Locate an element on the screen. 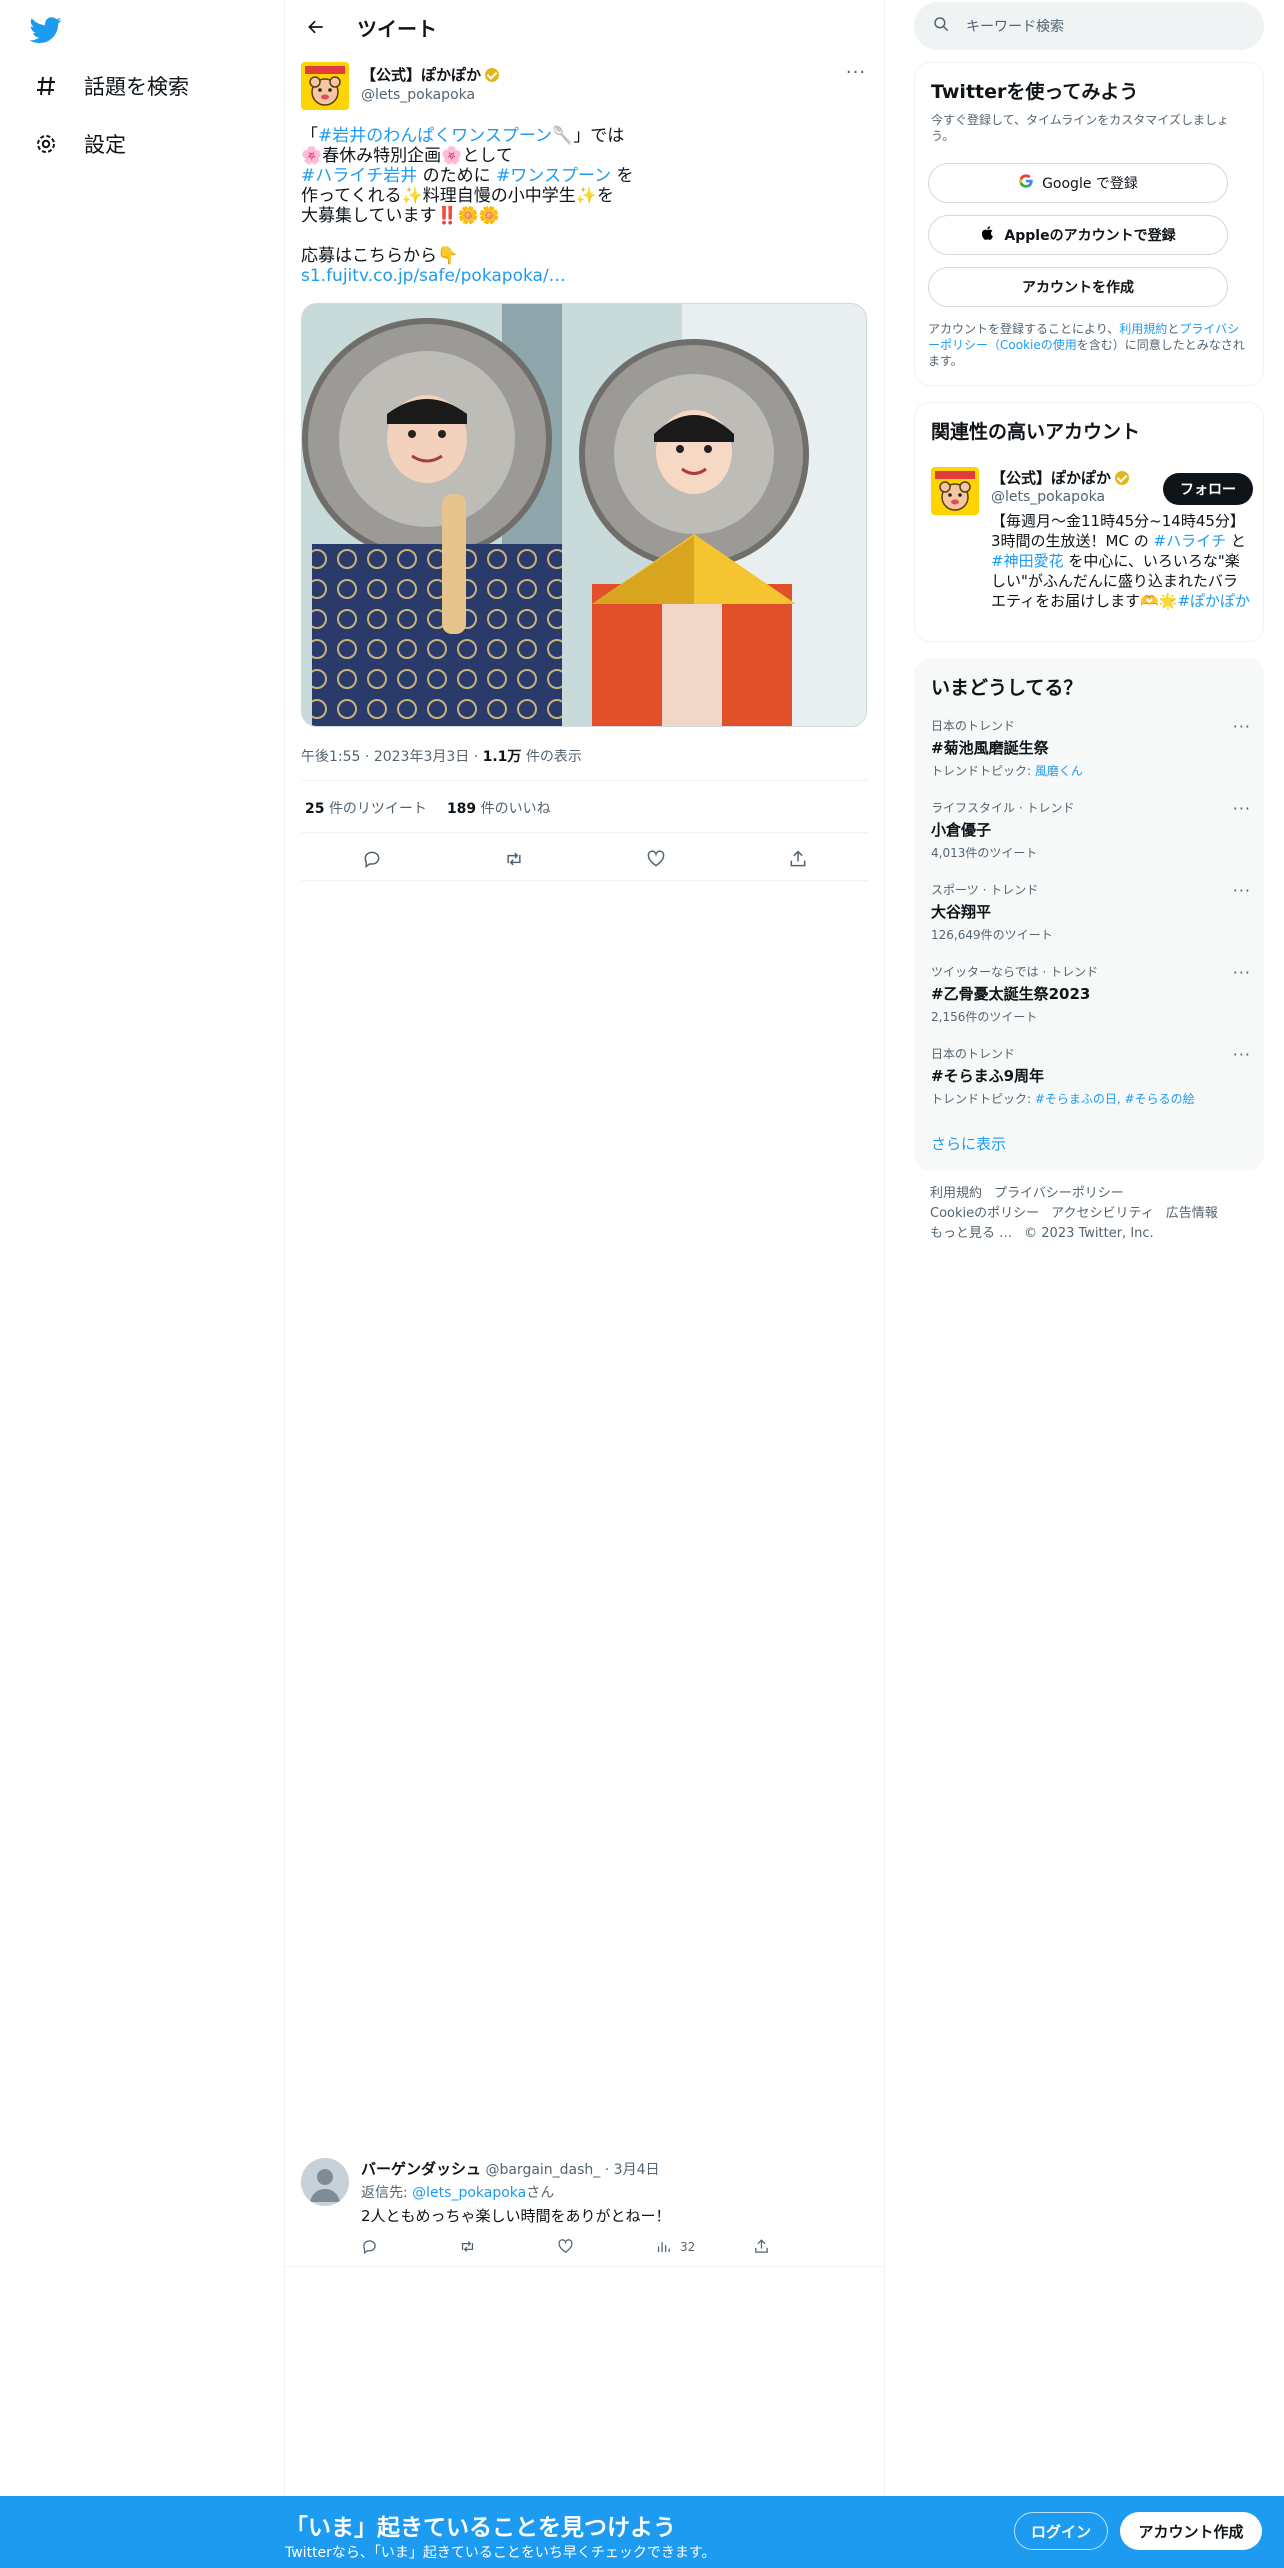  back-arrow-icon is located at coordinates (316, 27).